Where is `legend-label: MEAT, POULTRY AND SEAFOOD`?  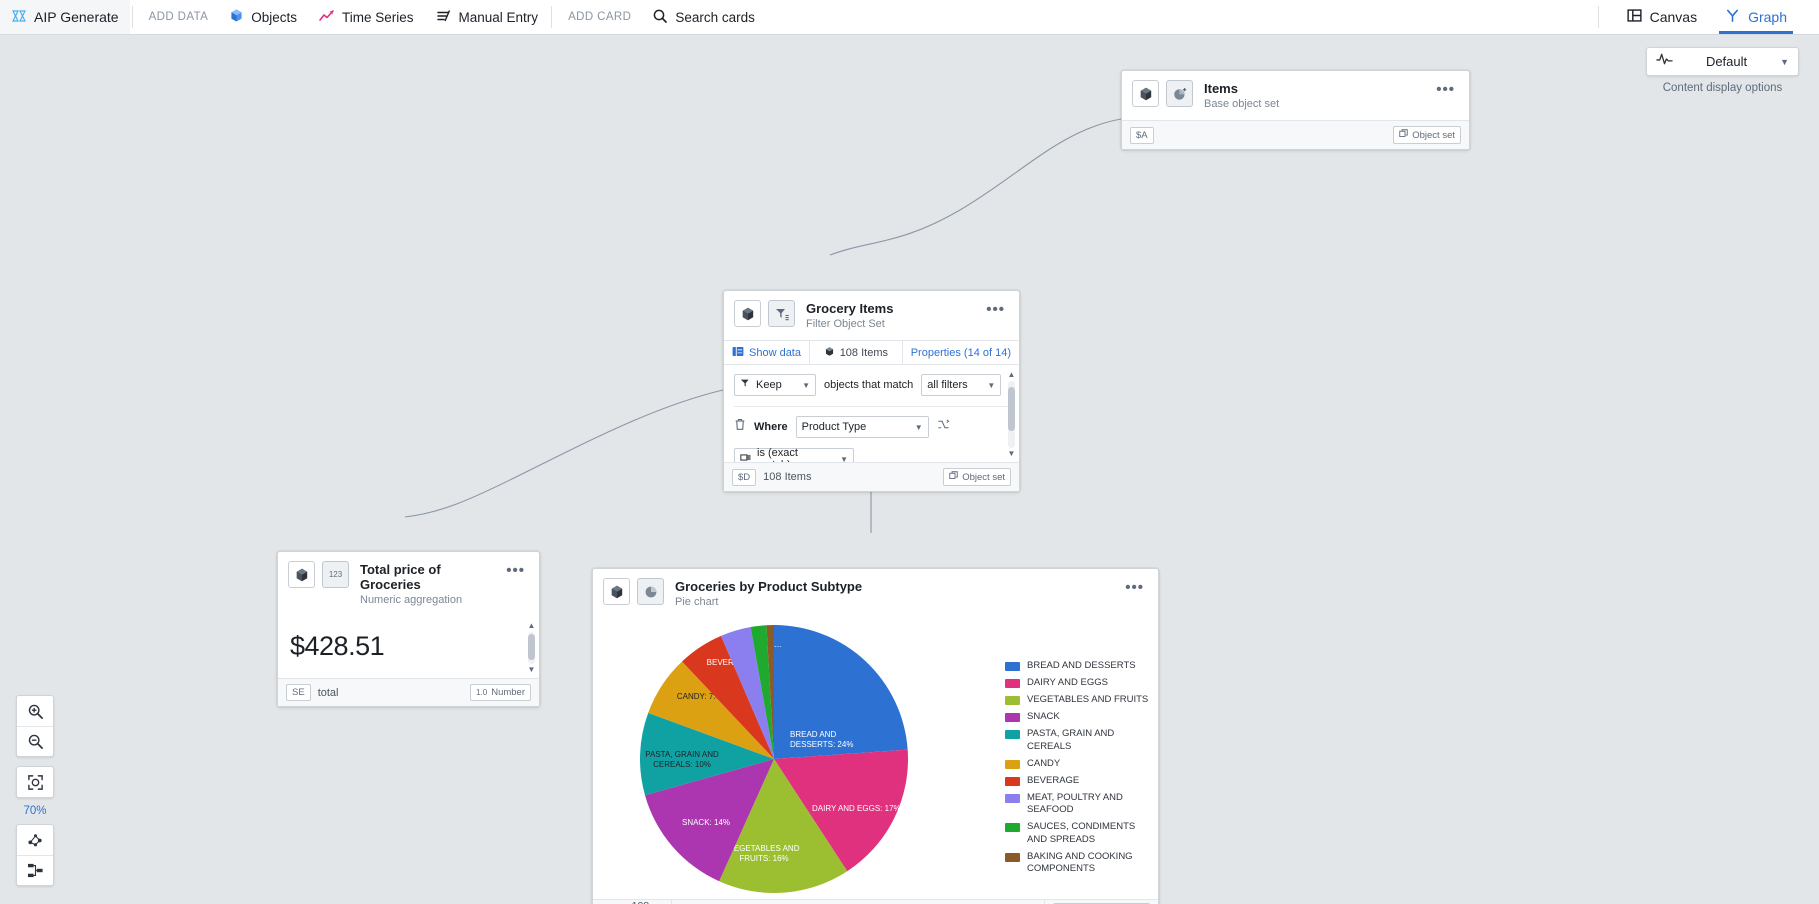 legend-label: MEAT, POULTRY AND SEAFOOD is located at coordinates (1075, 803).